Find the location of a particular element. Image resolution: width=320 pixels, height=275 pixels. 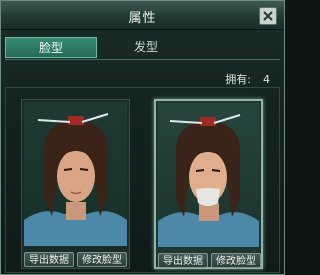

owned-label: 拥有: is located at coordinates (238, 79).